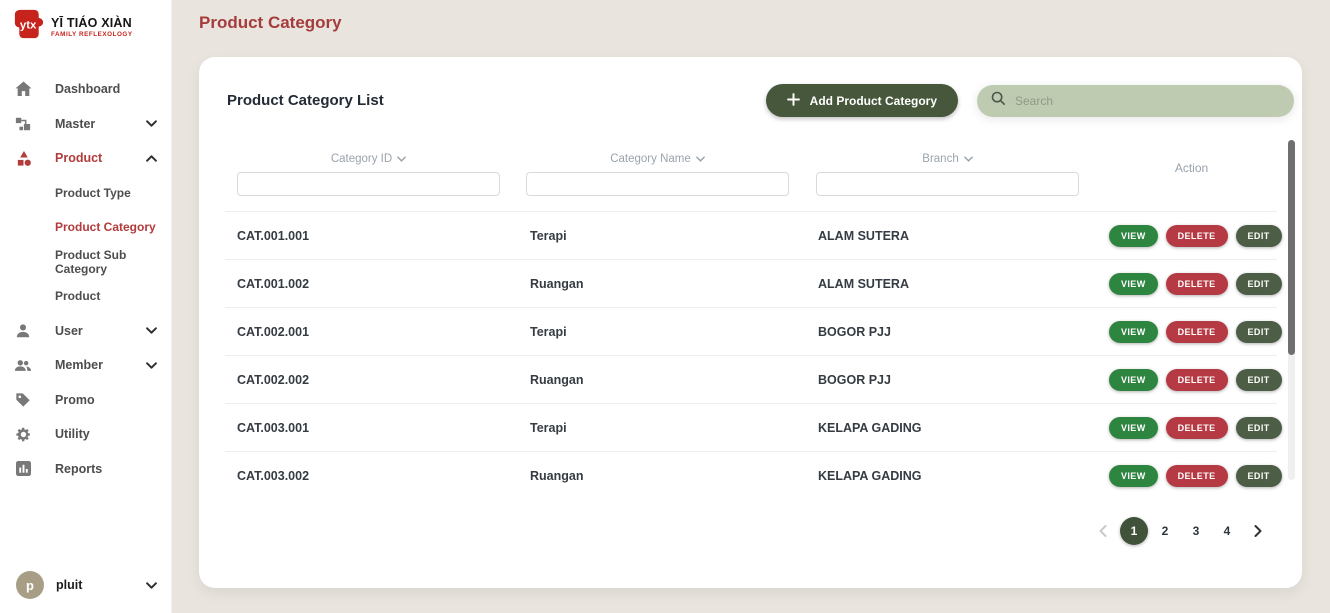 The width and height of the screenshot is (1330, 613). I want to click on column-category-name: Category Name, so click(657, 173).